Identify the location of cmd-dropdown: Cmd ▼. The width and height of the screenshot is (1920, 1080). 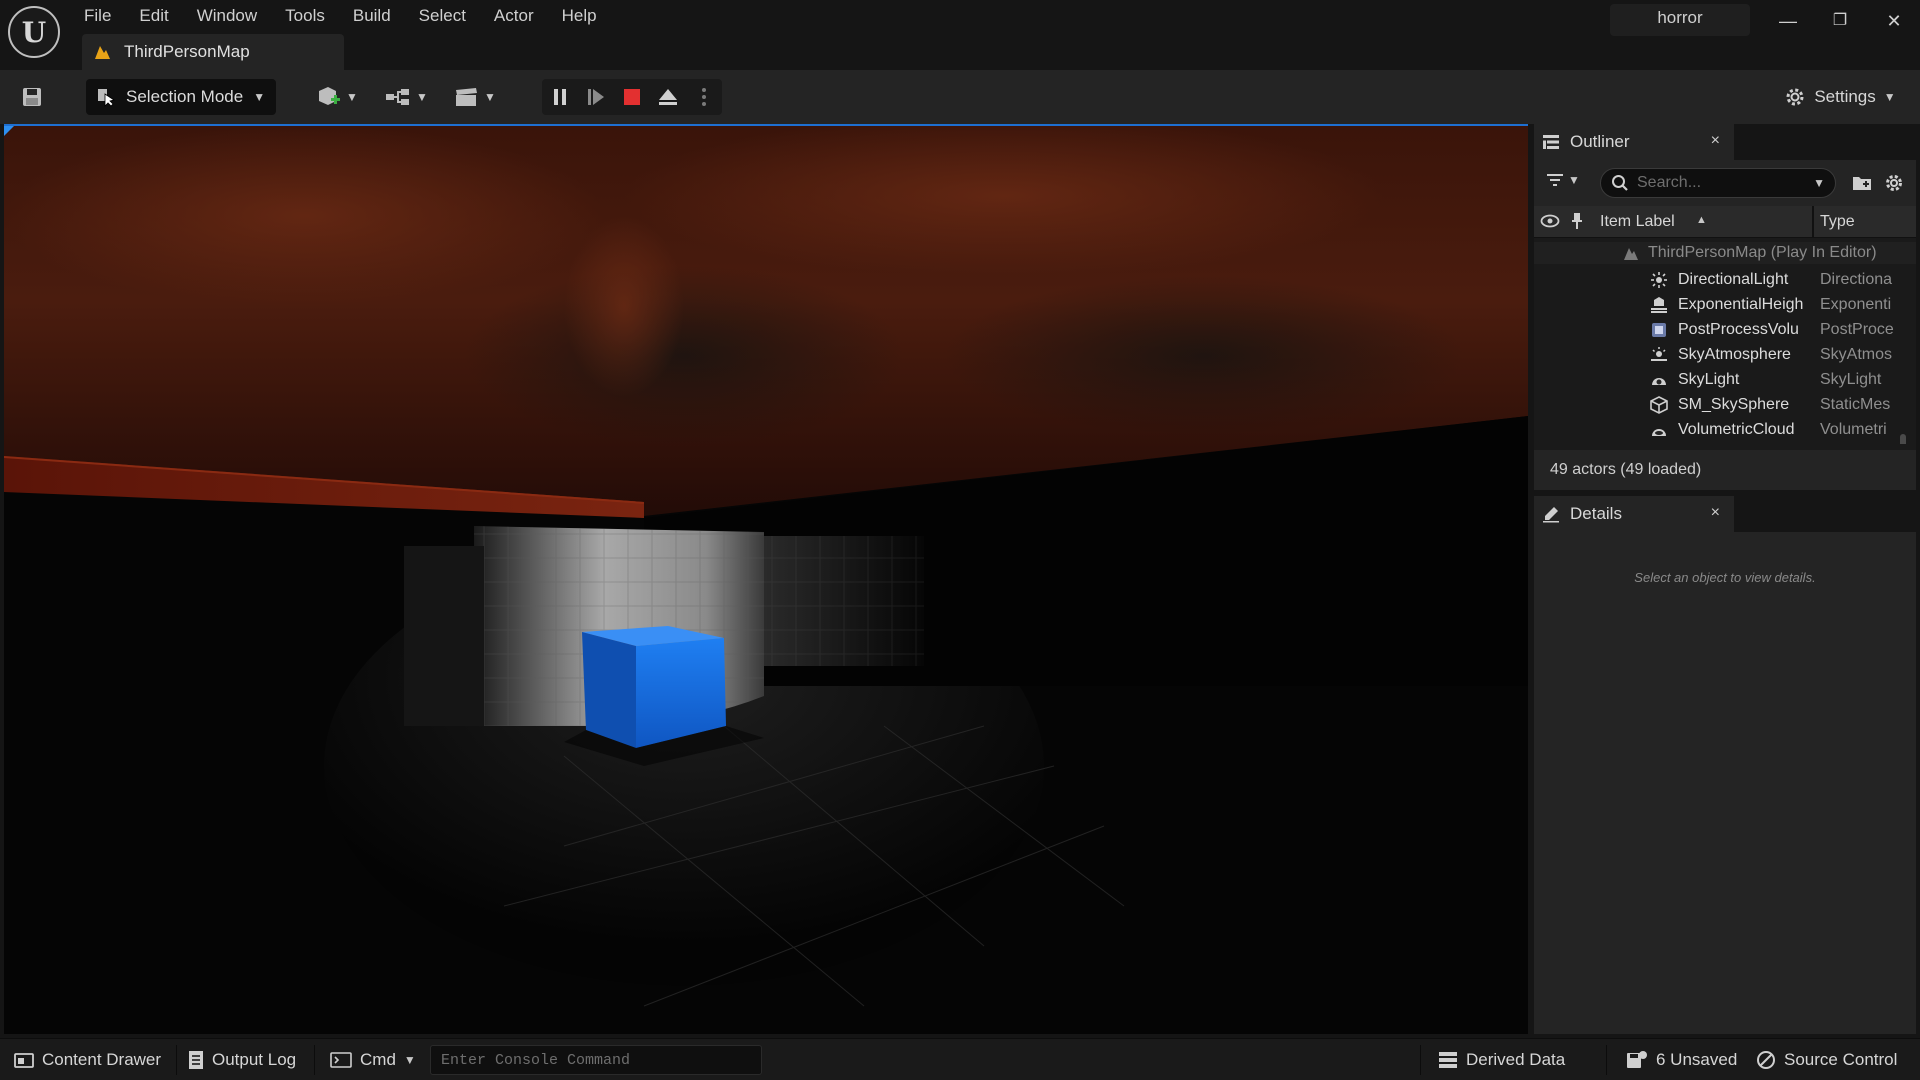
(373, 1059).